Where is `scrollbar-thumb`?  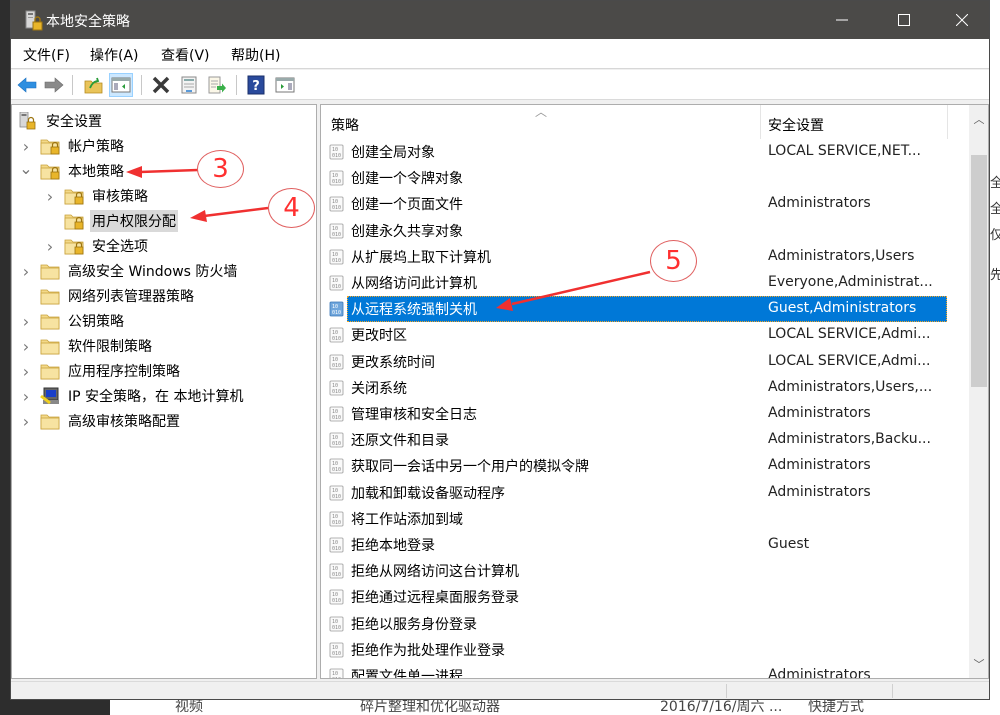
scrollbar-thumb is located at coordinates (979, 271).